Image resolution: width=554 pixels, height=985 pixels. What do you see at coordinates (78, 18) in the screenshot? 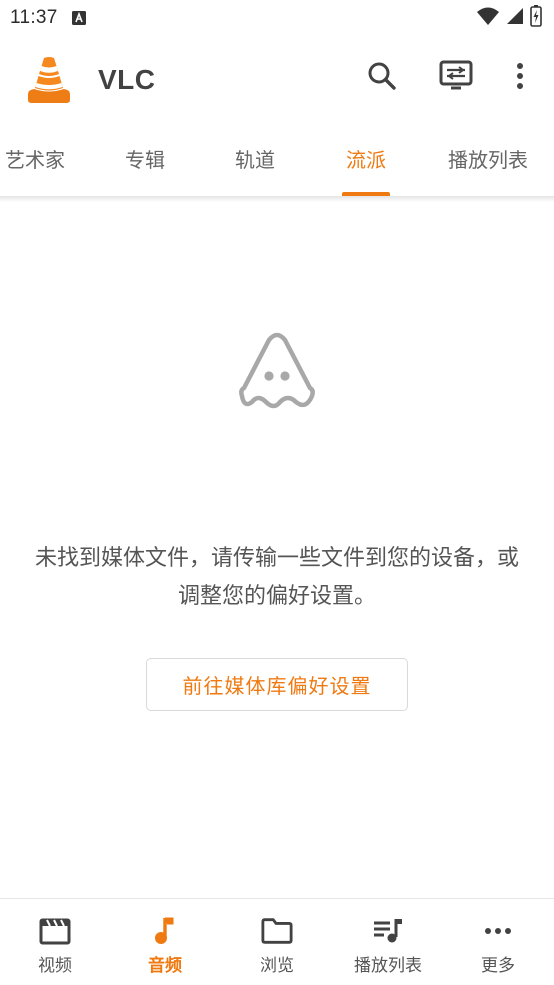
I see `a-icon` at bounding box center [78, 18].